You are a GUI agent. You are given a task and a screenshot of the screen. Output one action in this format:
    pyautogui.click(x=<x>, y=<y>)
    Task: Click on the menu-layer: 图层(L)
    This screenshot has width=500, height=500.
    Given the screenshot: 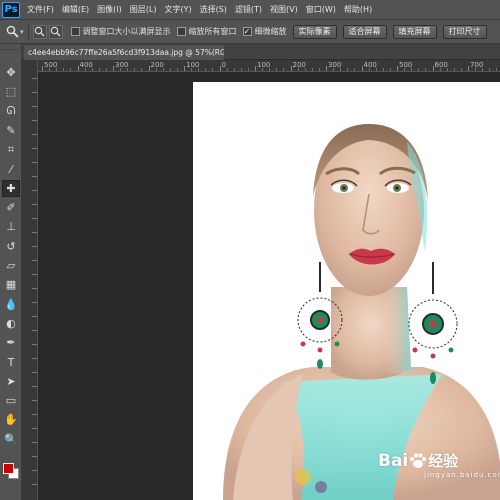 What is the action you would take?
    pyautogui.click(x=143, y=9)
    